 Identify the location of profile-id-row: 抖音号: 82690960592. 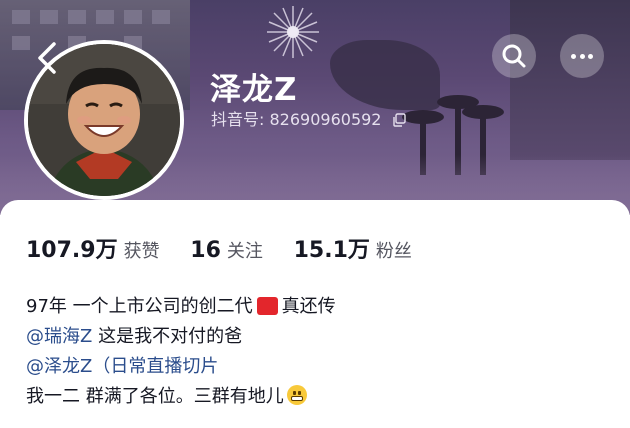
(308, 118).